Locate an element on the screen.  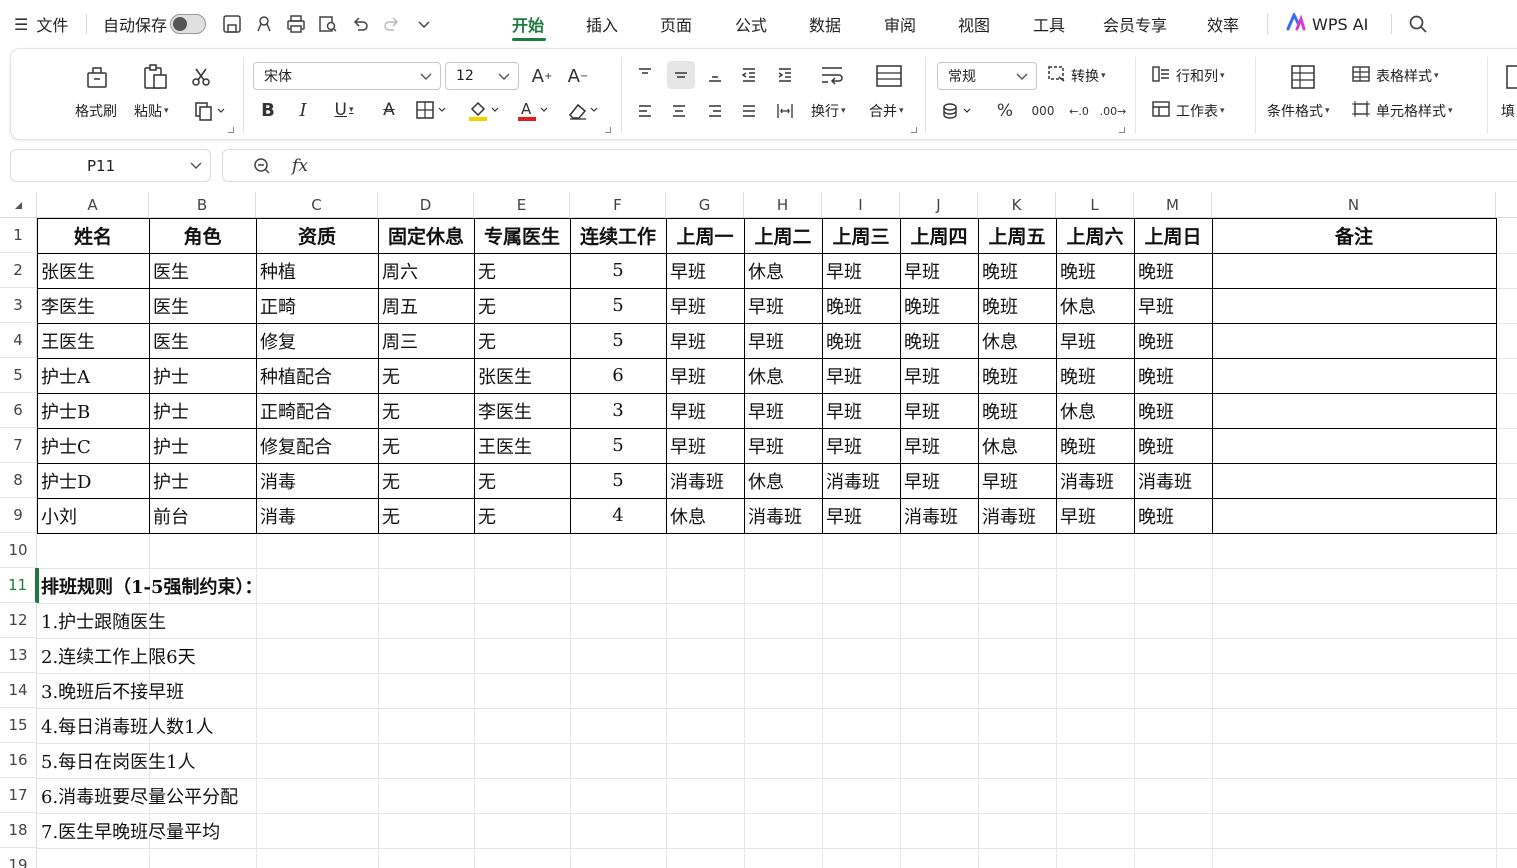
table-header-cell: 上周四 is located at coordinates (939, 235).